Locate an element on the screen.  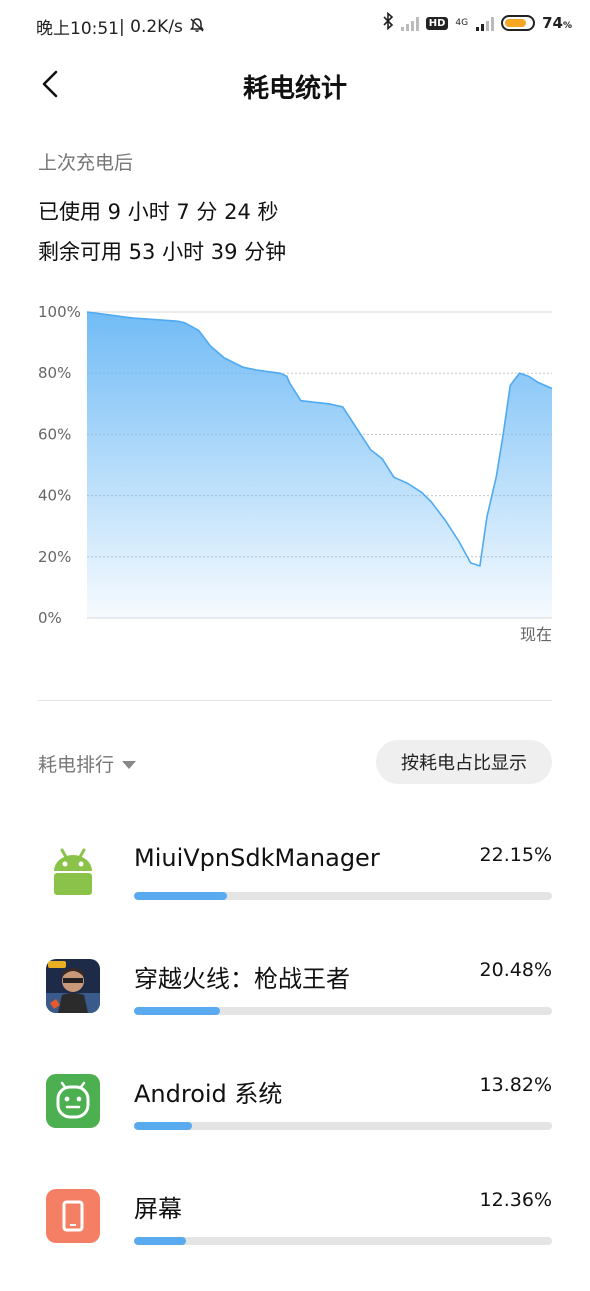
screen-icon is located at coordinates (73, 1216).